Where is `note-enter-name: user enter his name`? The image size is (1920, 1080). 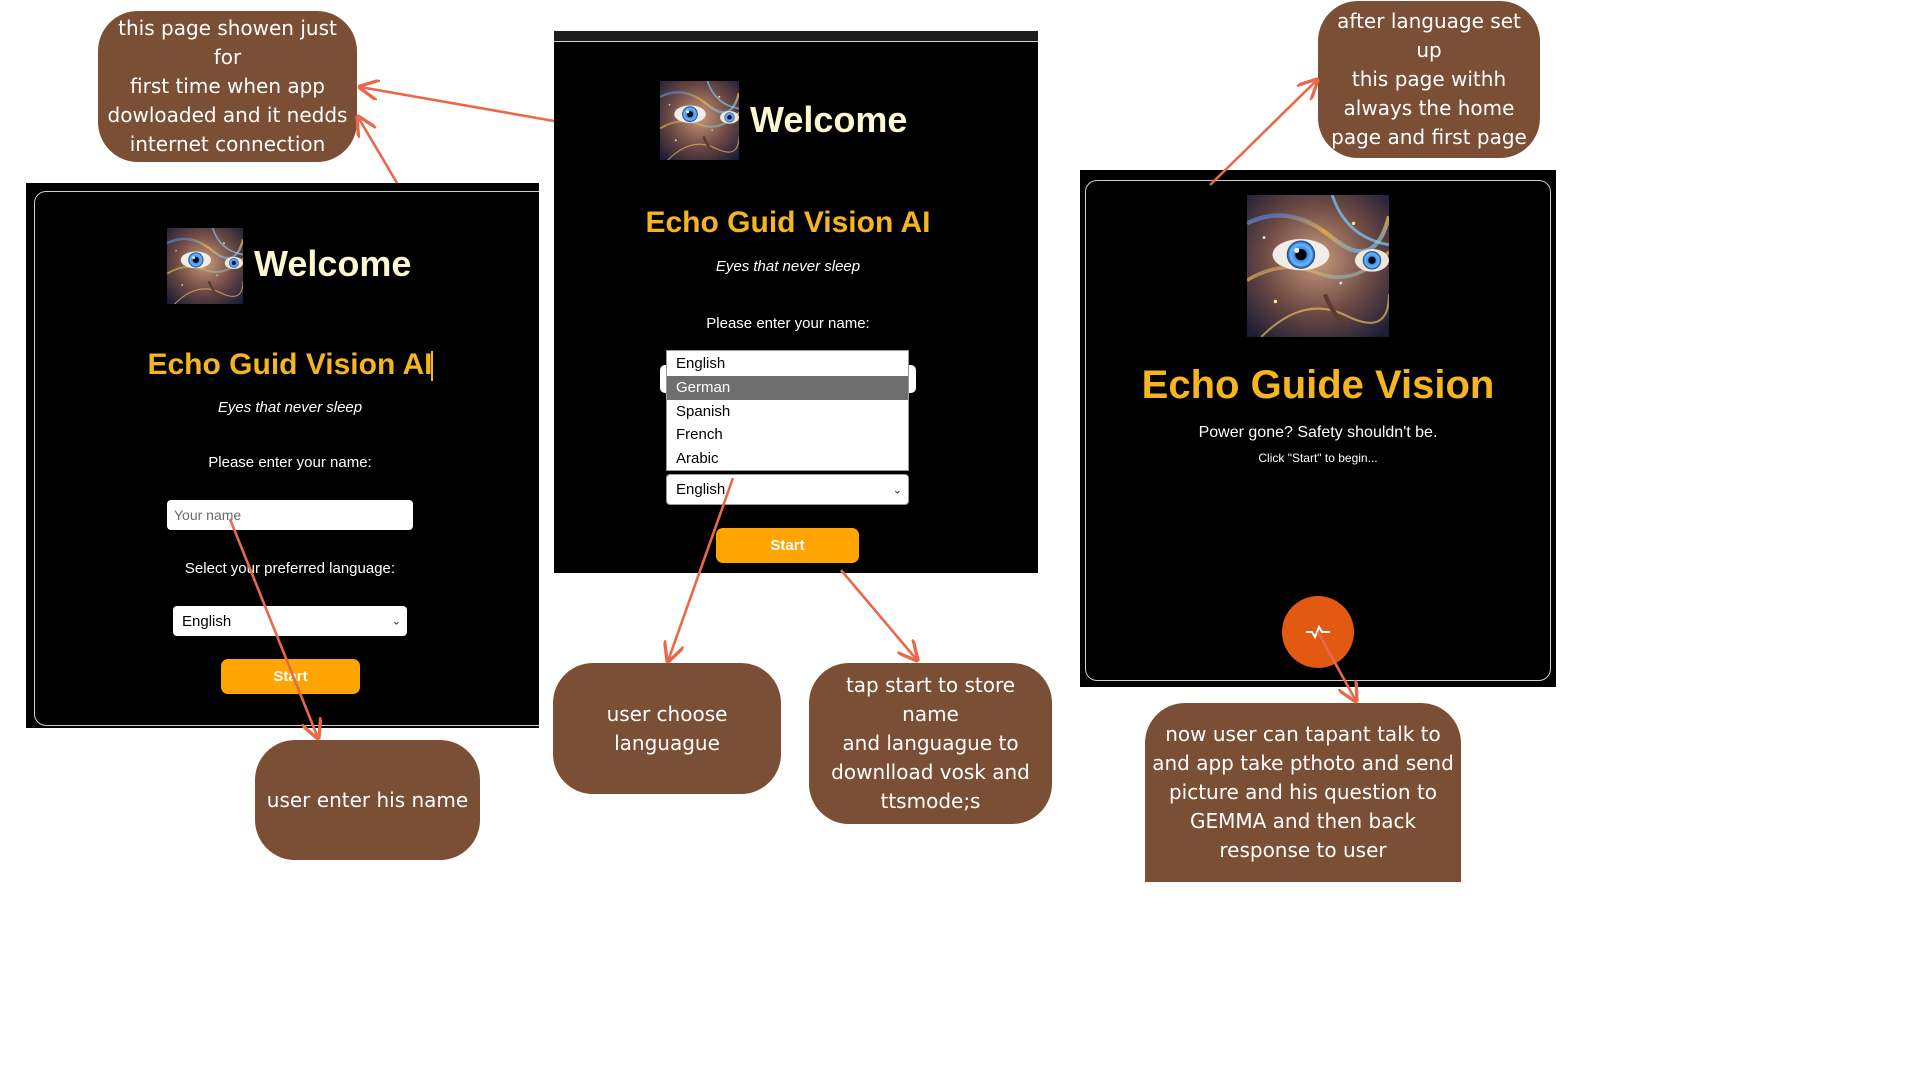 note-enter-name: user enter his name is located at coordinates (367, 800).